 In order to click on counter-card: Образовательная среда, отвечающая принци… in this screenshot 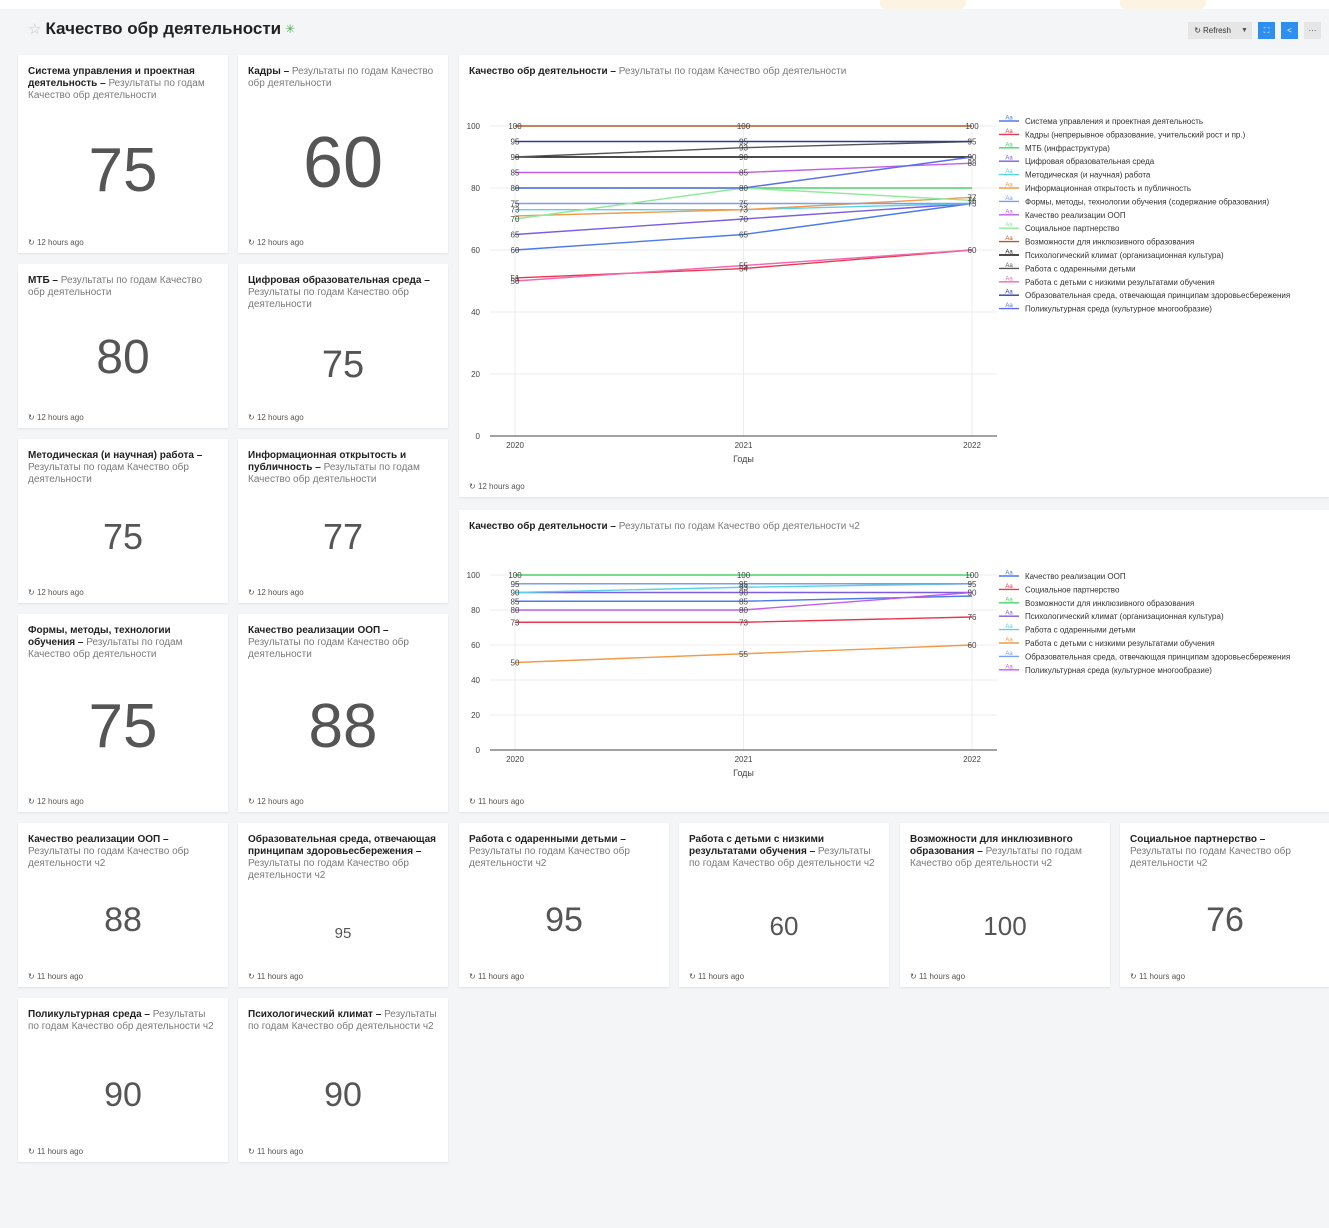, I will do `click(343, 905)`.